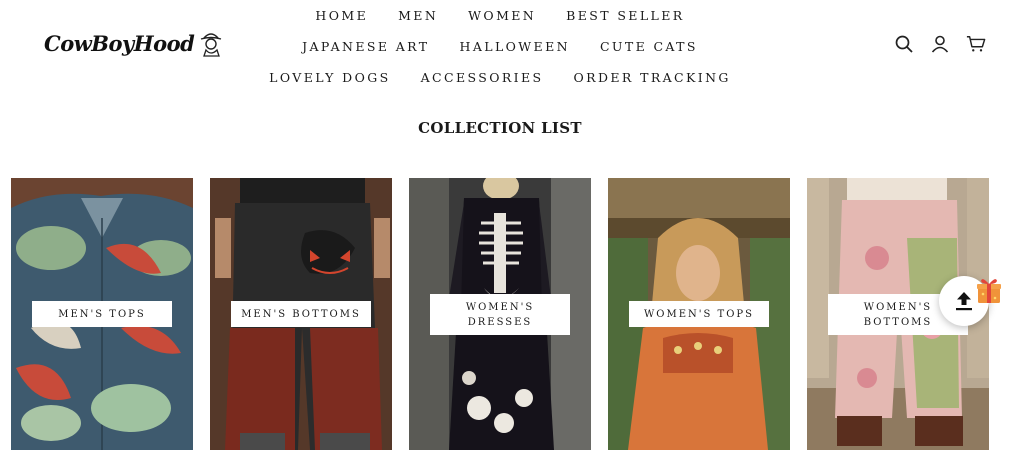 The image size is (1024, 450). I want to click on collection-label: WOMEN'S DRESSES, so click(500, 314).